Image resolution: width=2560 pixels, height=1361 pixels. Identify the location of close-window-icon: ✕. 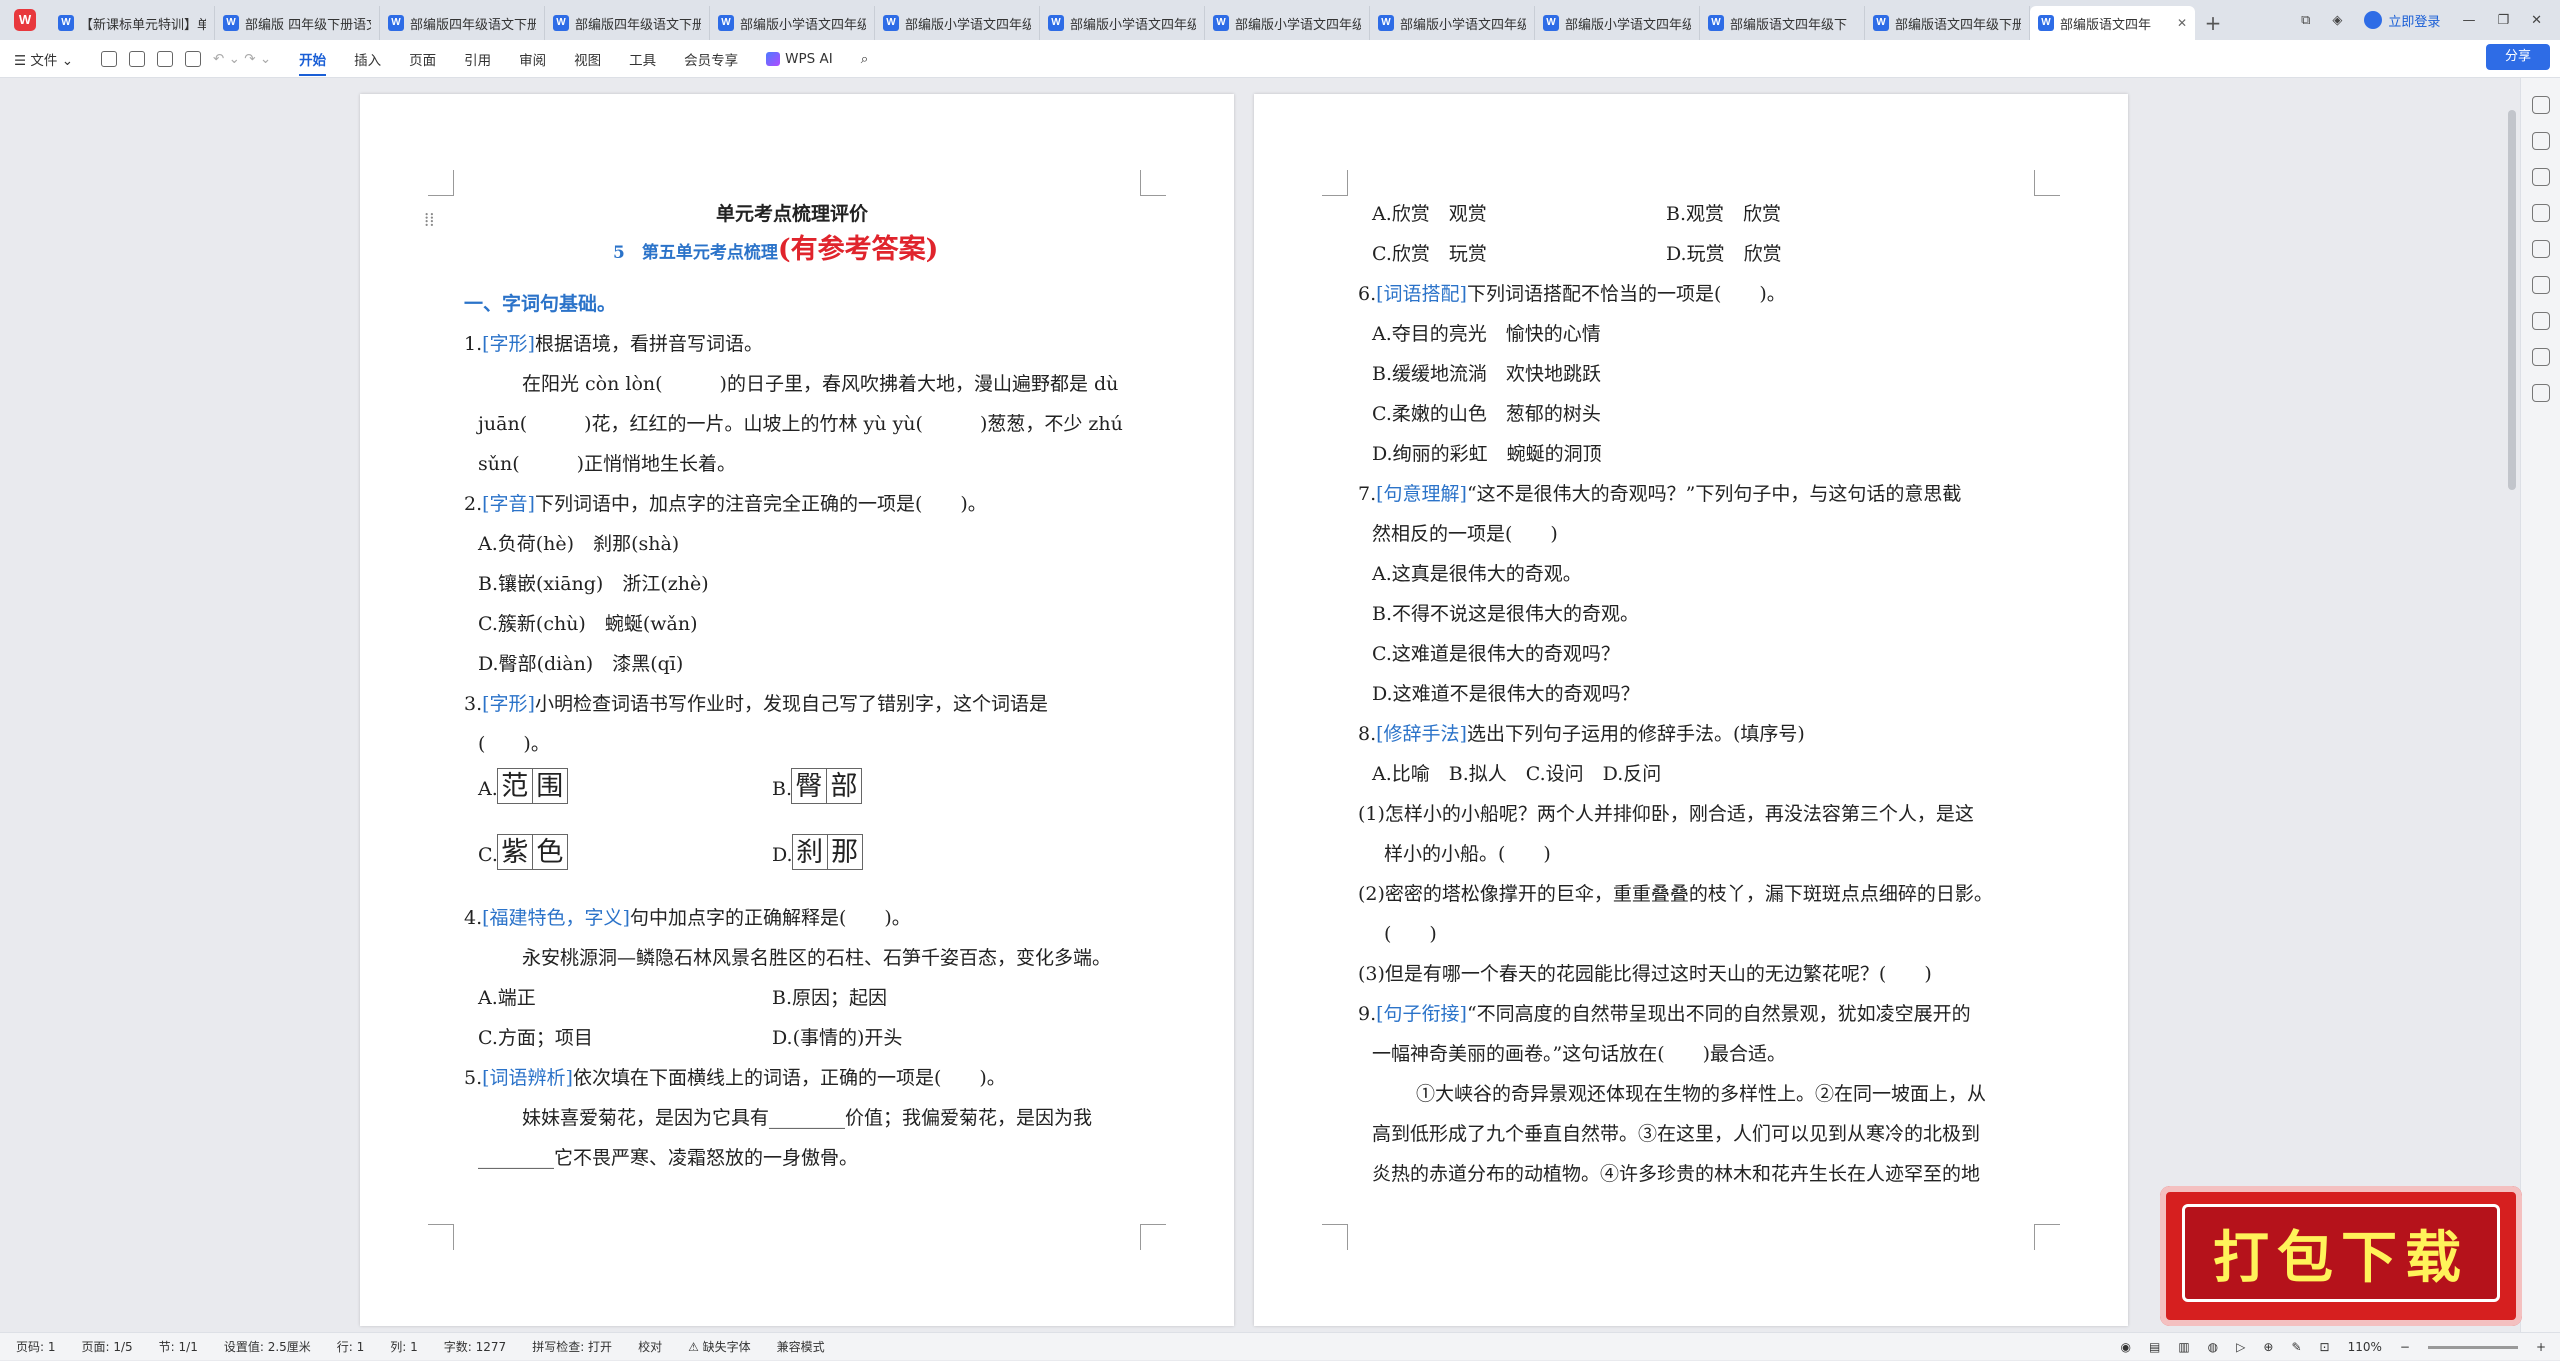
(2536, 20).